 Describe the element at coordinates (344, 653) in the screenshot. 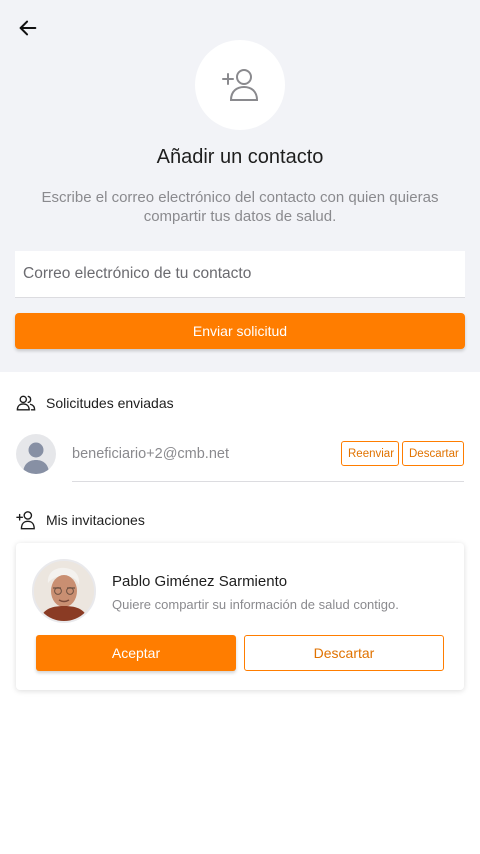

I see `discard-invitation-button: Descartar` at that location.